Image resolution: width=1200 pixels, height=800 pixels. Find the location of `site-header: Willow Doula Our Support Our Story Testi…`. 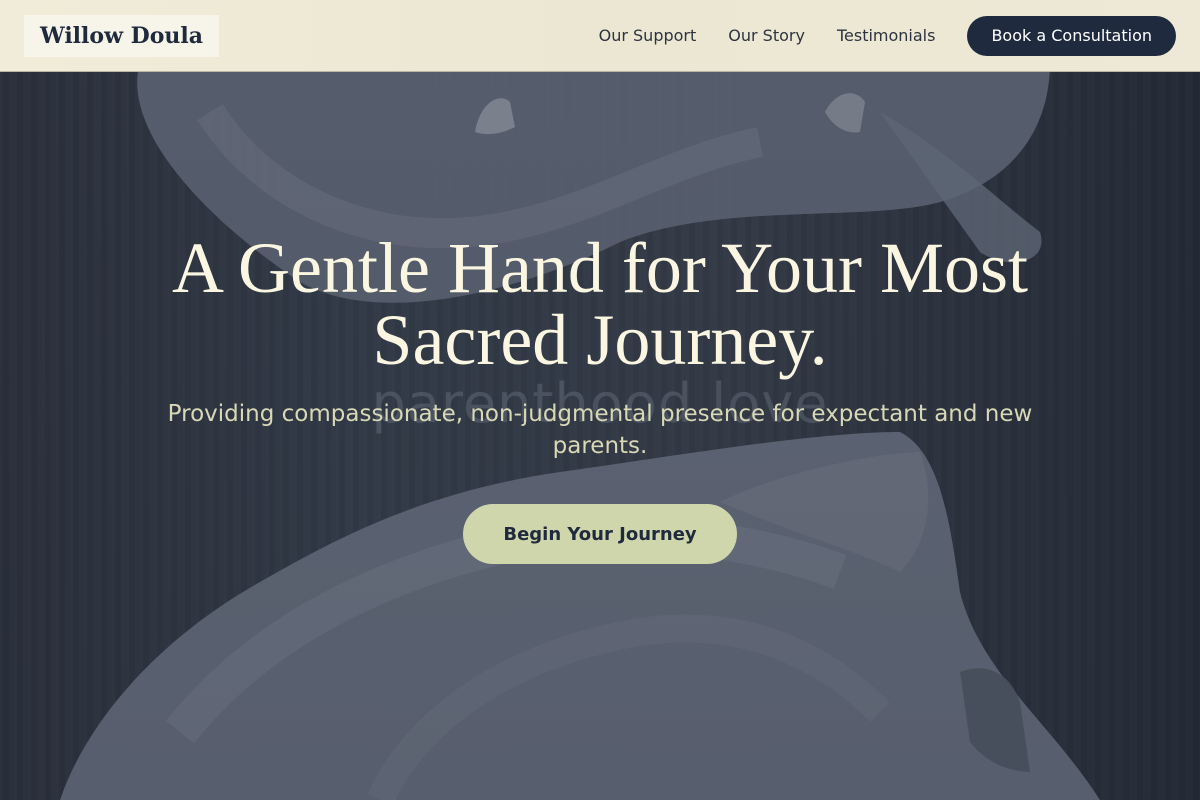

site-header: Willow Doula Our Support Our Story Testi… is located at coordinates (600, 36).